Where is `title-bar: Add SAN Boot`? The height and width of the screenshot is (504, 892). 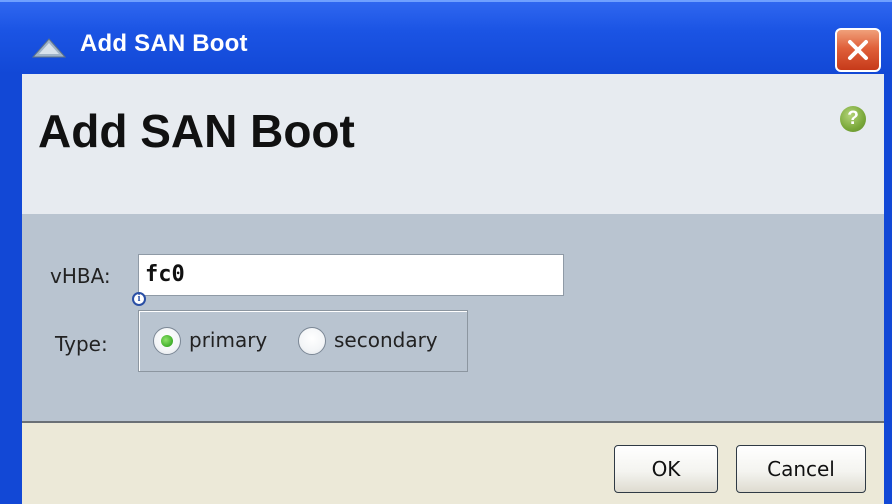
title-bar: Add SAN Boot is located at coordinates (446, 37).